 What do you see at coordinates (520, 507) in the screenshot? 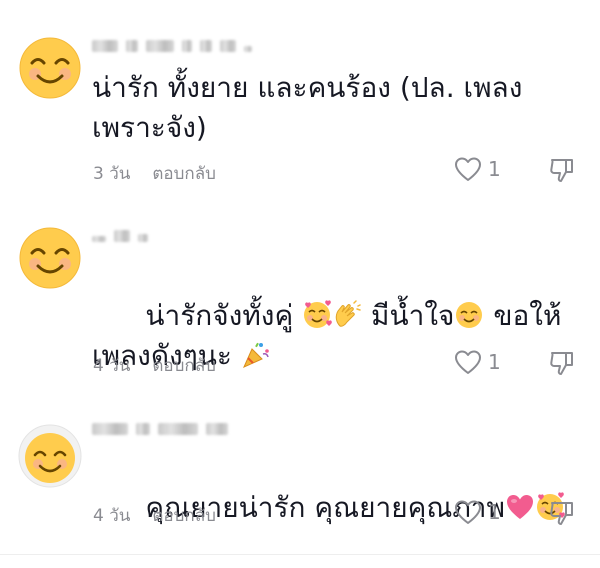
I see `pink-heart-icon` at bounding box center [520, 507].